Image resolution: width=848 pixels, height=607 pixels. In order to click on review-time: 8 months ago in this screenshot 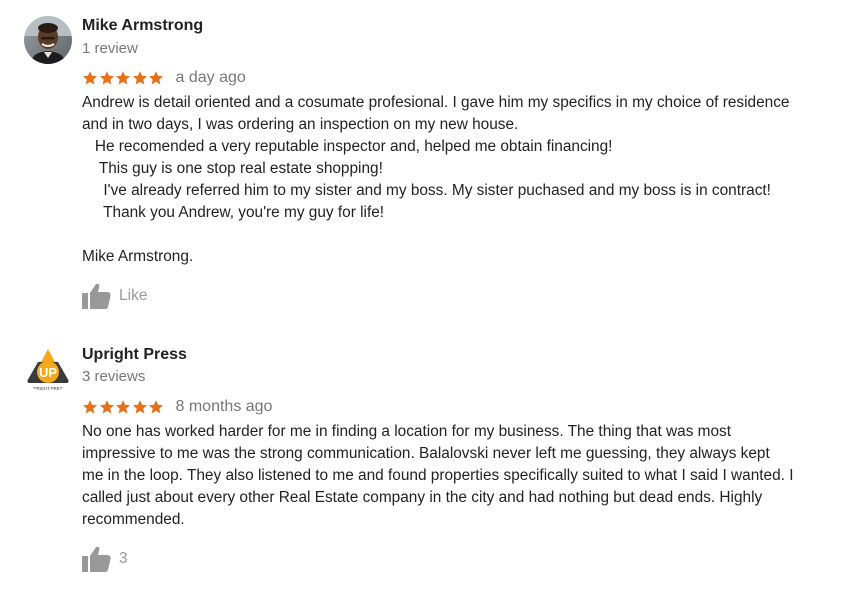, I will do `click(224, 406)`.